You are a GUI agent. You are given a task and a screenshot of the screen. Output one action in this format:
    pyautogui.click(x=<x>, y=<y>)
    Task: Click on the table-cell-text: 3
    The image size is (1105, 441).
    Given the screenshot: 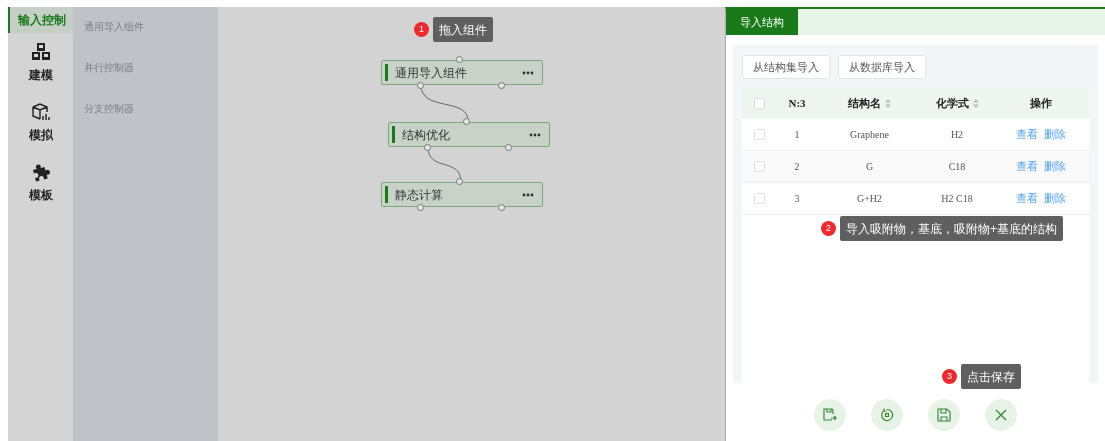 What is the action you would take?
    pyautogui.click(x=797, y=199)
    